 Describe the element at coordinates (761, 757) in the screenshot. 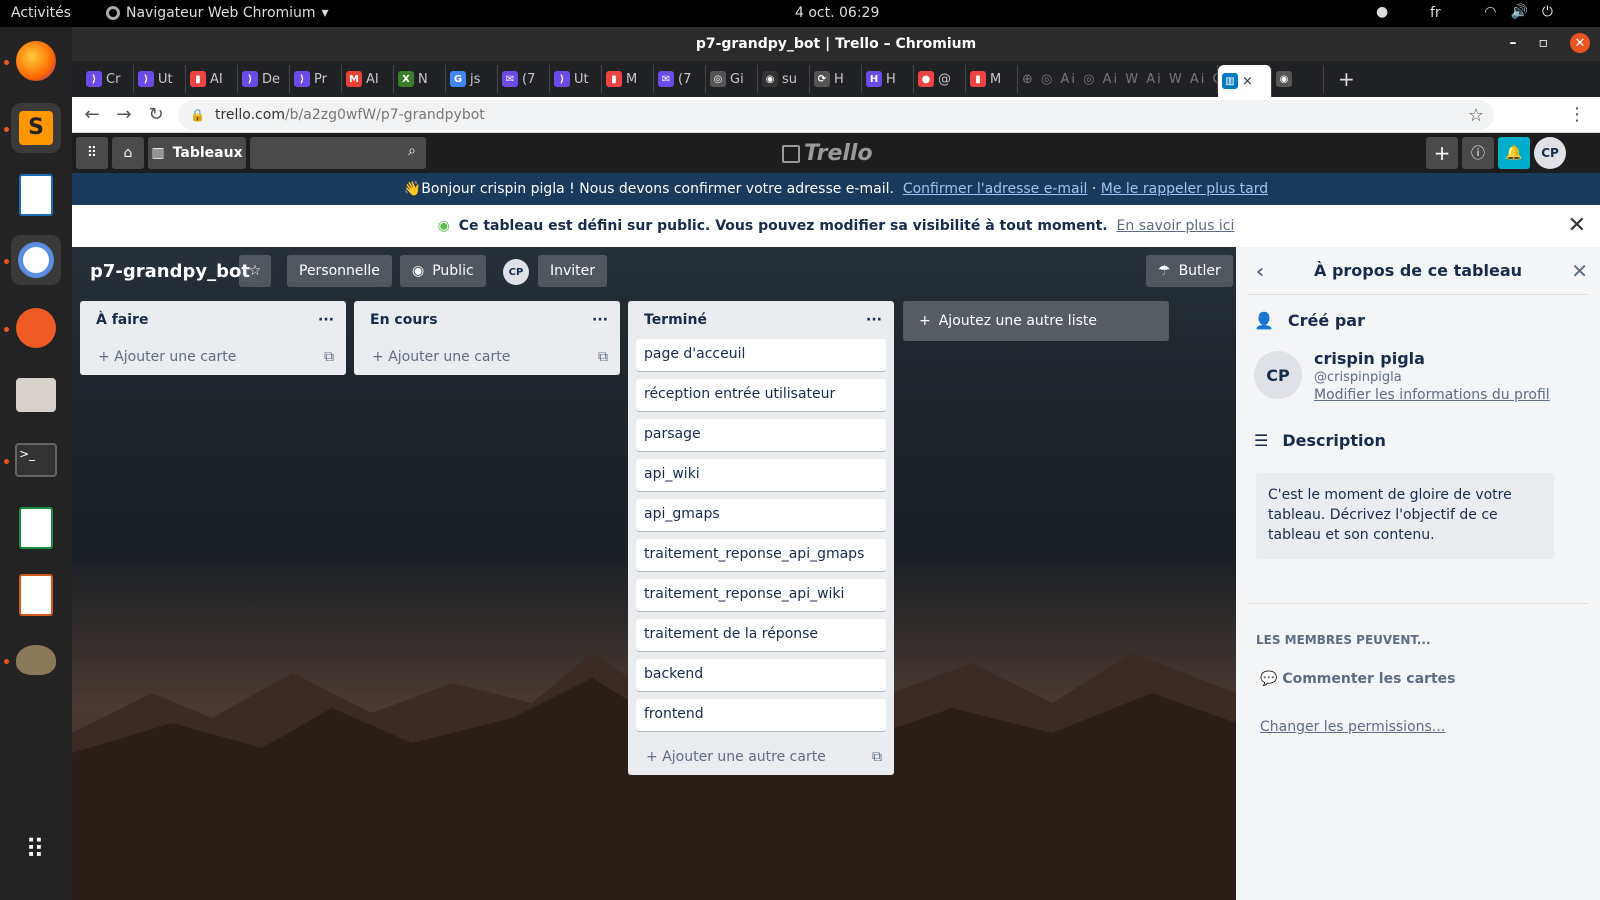

I see `add-card-button: + Ajouter une autre carte ⧉` at that location.